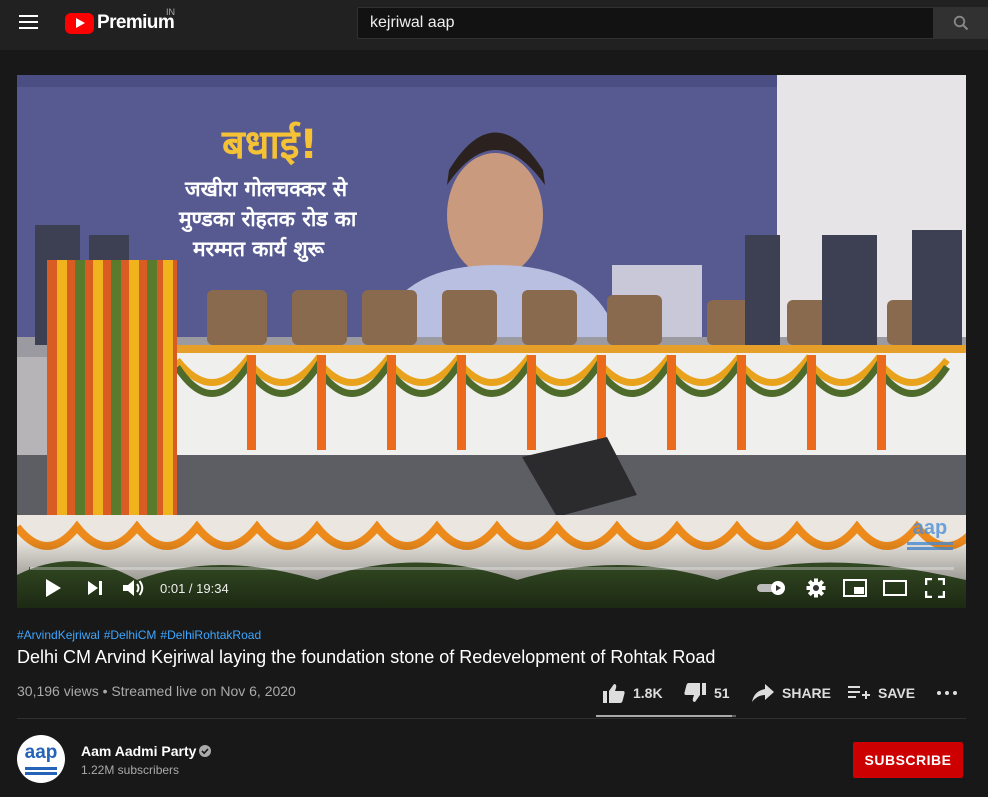 Image resolution: width=988 pixels, height=797 pixels. What do you see at coordinates (258, 249) in the screenshot?
I see `banner-line-3: मरम्मत कार्य शुरू` at bounding box center [258, 249].